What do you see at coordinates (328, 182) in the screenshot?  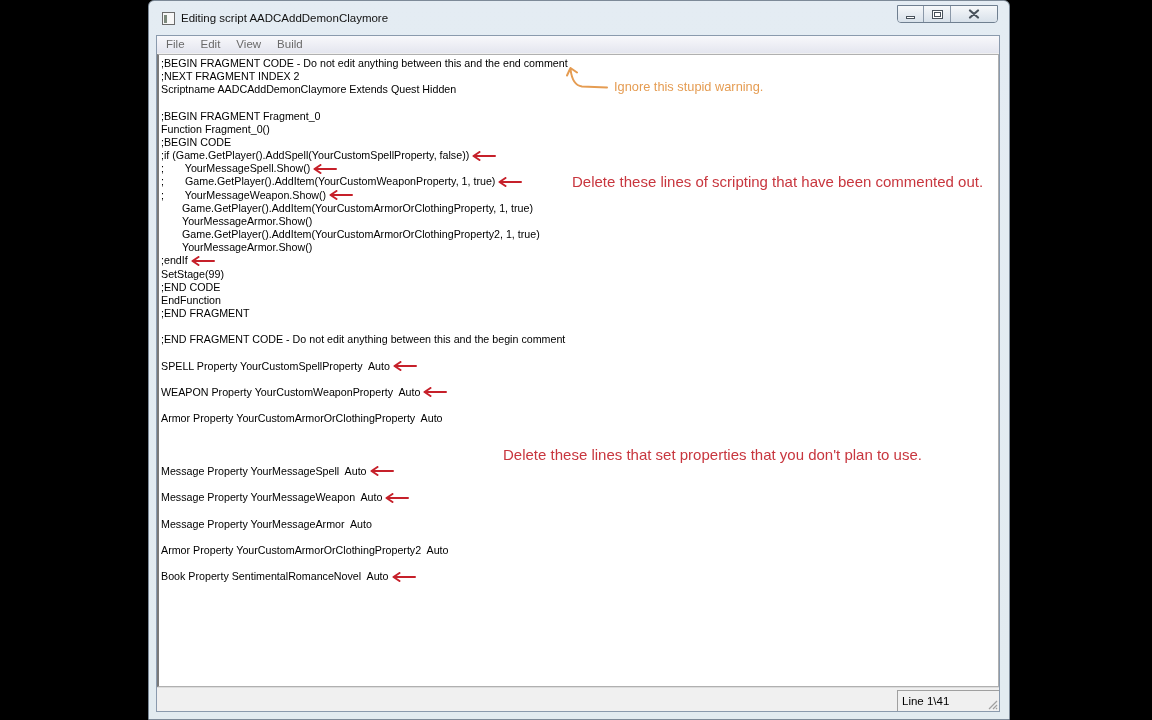 I see `code-line: ; Game.GetPlayer().AddItem(YourCustomWeaponProperty, 1, true)` at bounding box center [328, 182].